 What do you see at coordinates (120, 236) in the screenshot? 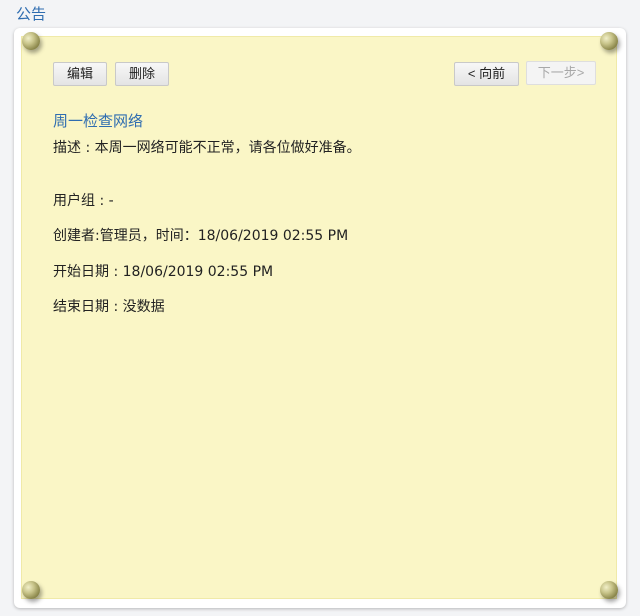
I see `creator-value: 管理员` at bounding box center [120, 236].